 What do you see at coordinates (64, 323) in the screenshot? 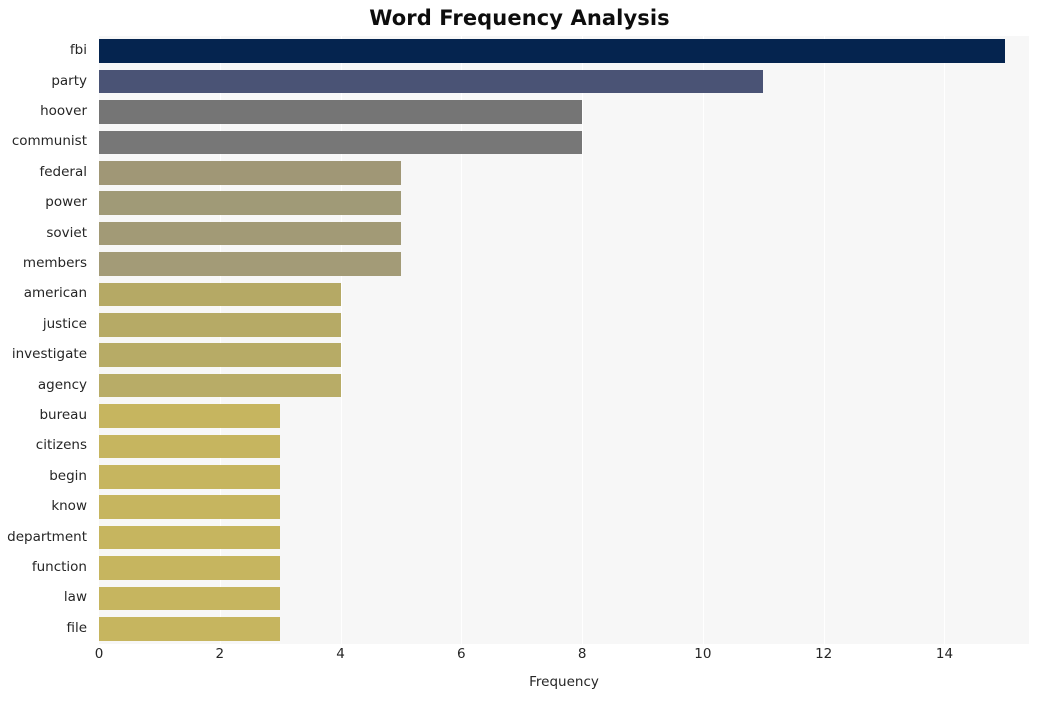
I see `y-tick-label-justice: justice` at bounding box center [64, 323].